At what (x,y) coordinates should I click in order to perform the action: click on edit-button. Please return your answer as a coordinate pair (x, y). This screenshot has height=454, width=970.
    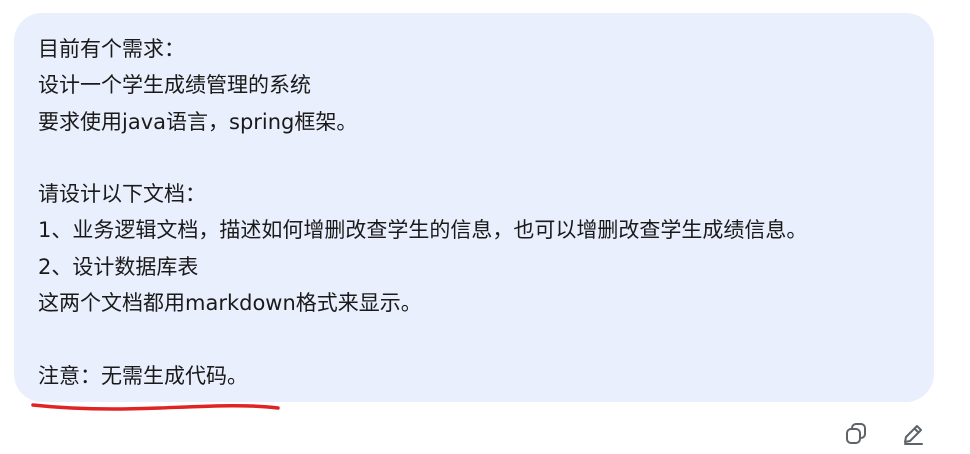
    Looking at the image, I should click on (913, 434).